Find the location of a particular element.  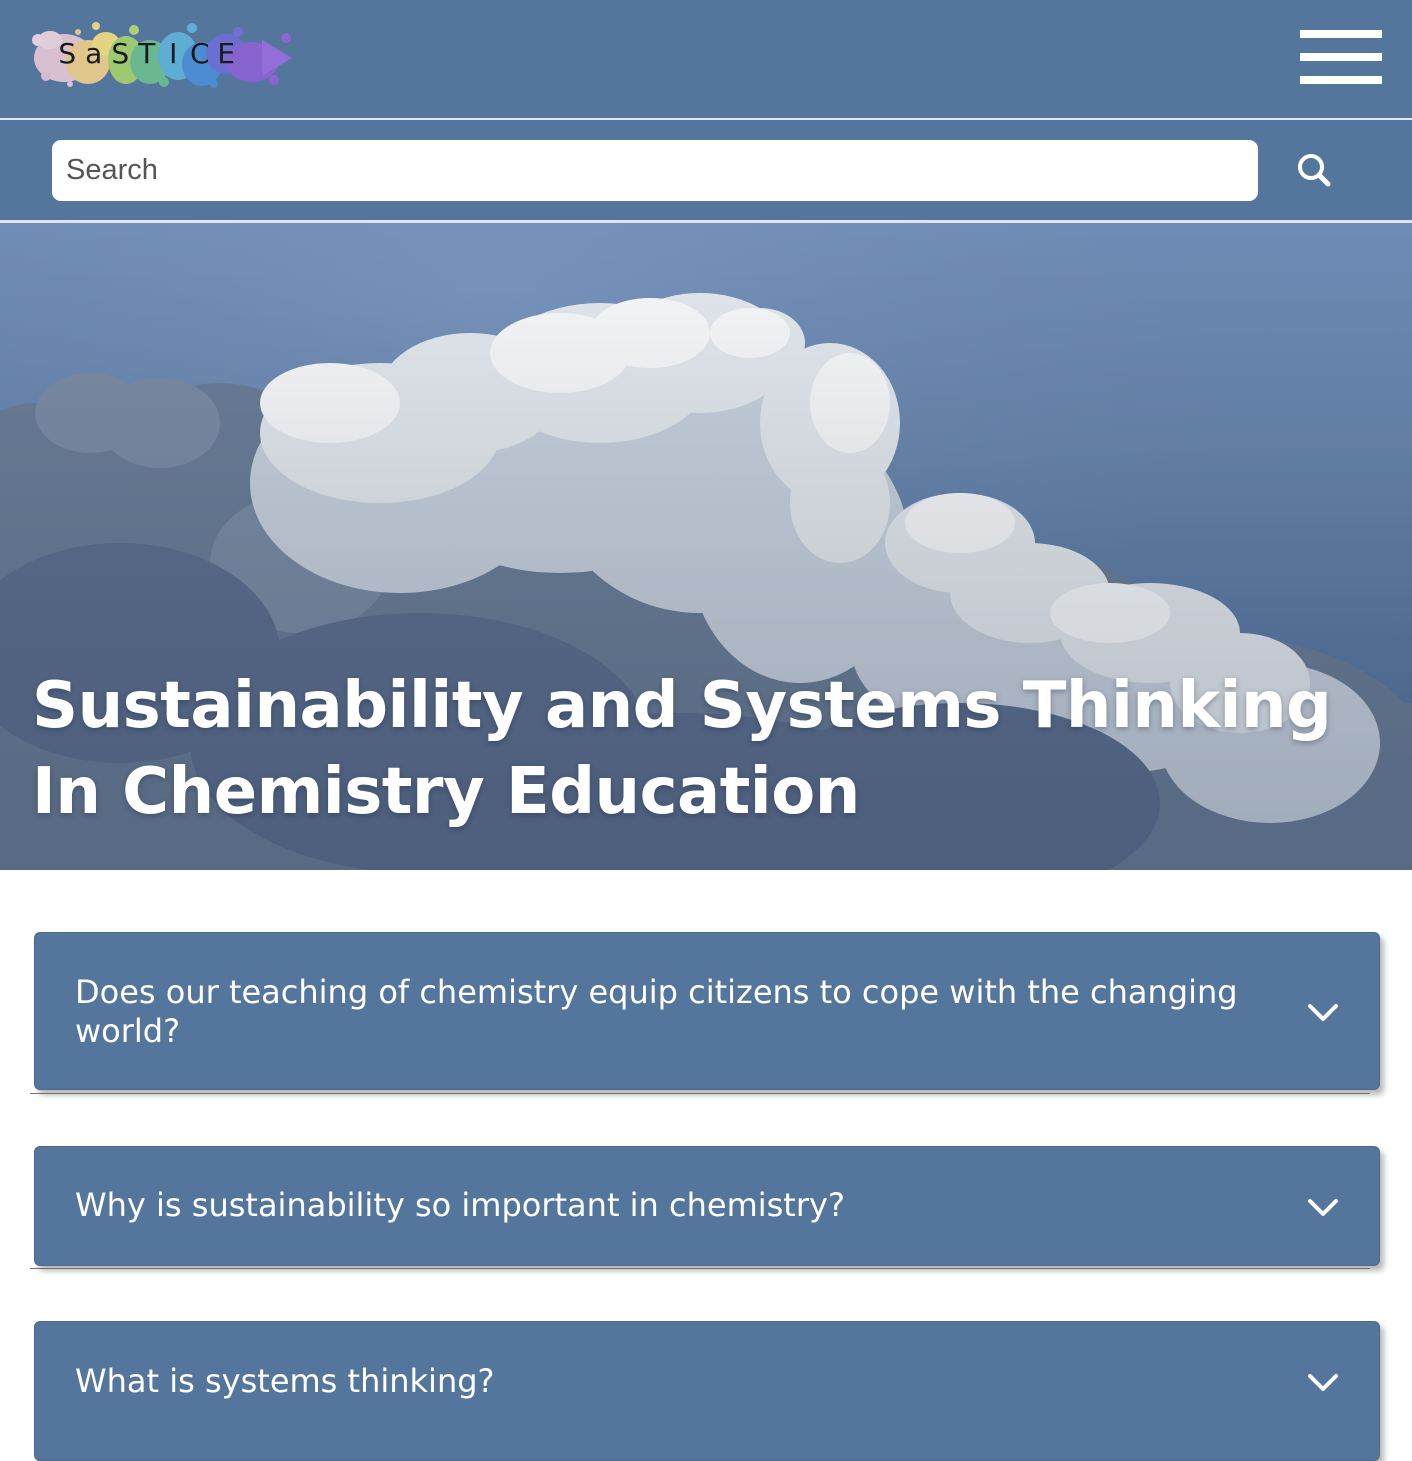

search-bar is located at coordinates (706, 170).